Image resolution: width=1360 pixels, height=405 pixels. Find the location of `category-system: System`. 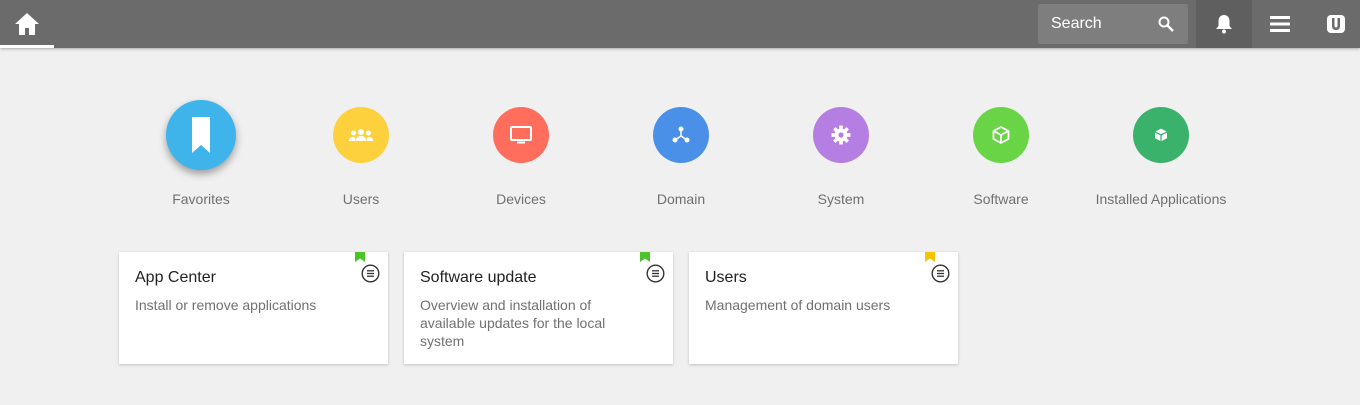

category-system: System is located at coordinates (841, 153).